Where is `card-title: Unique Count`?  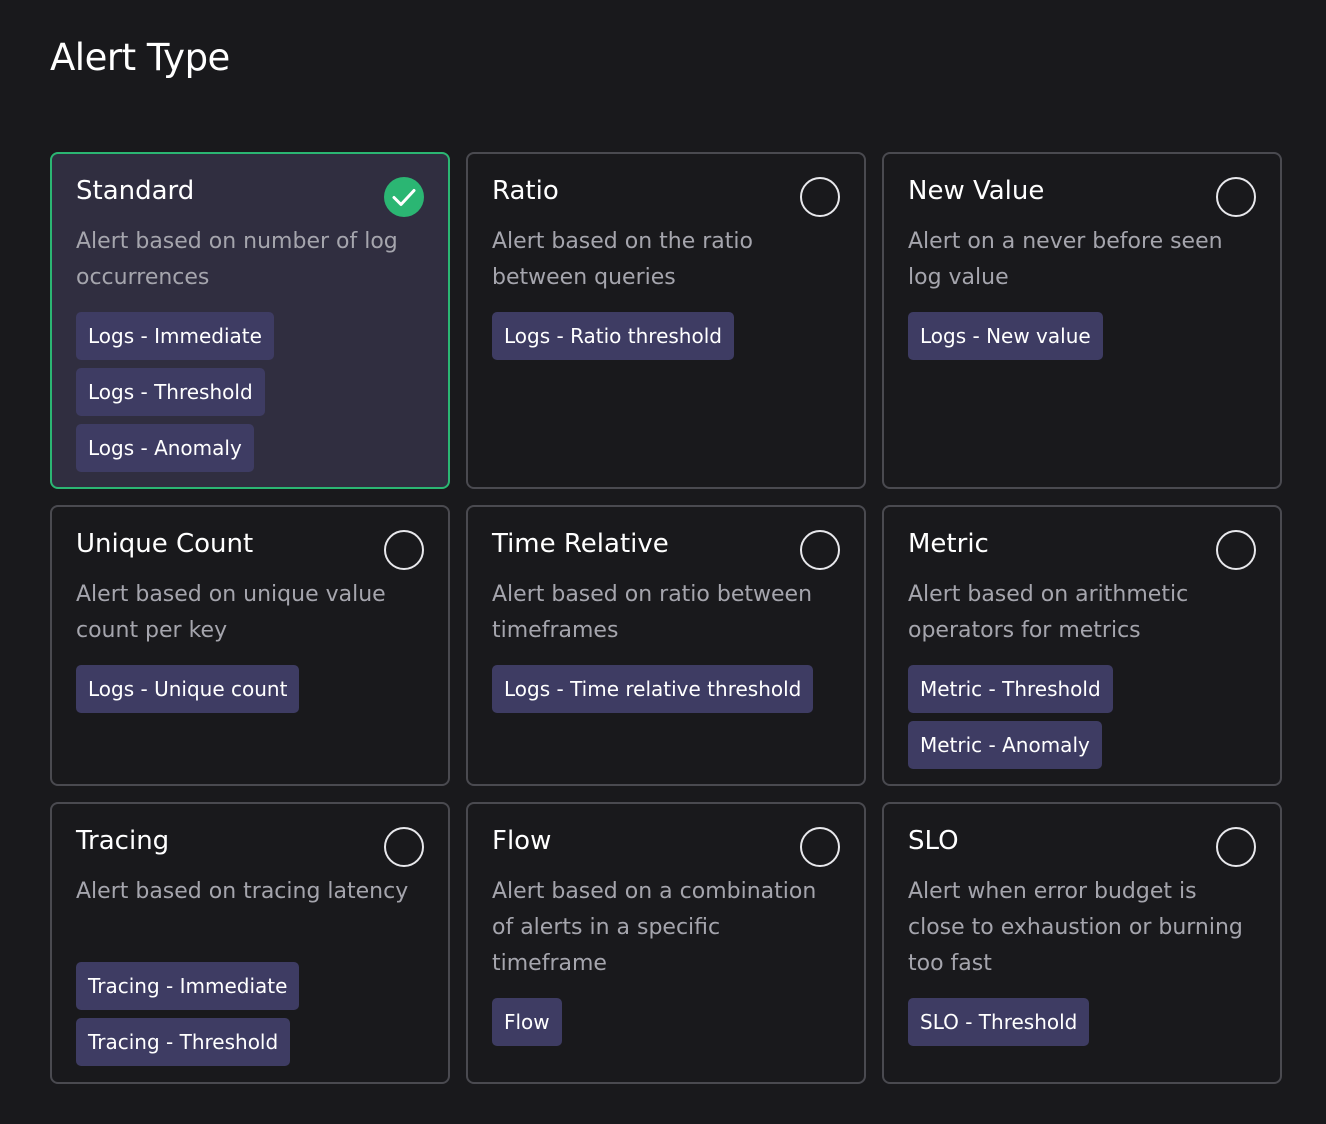 card-title: Unique Count is located at coordinates (165, 544).